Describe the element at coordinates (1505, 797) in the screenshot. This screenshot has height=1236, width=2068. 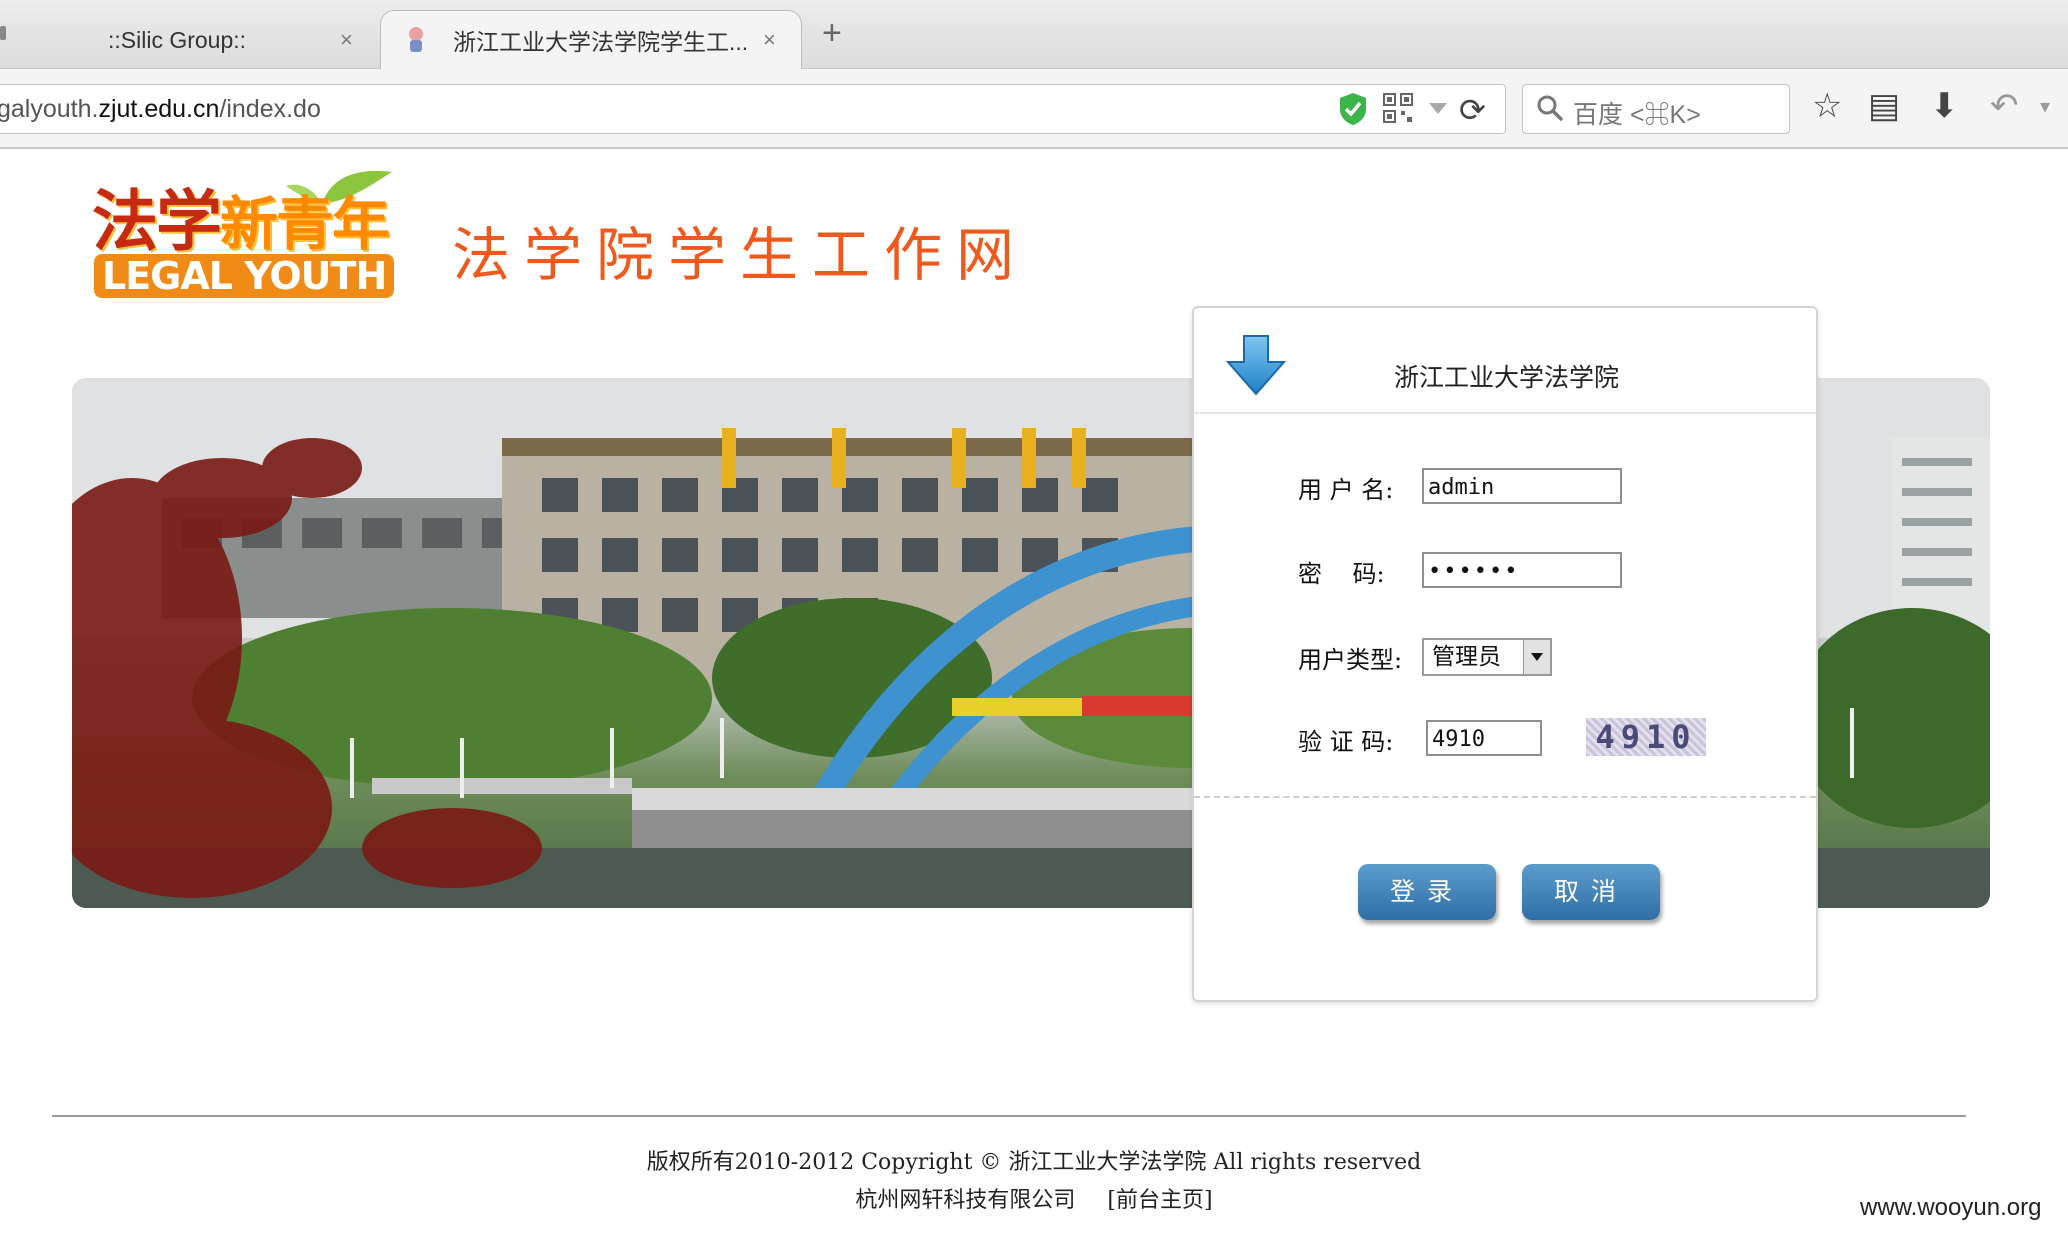
I see `dashed-divider` at that location.